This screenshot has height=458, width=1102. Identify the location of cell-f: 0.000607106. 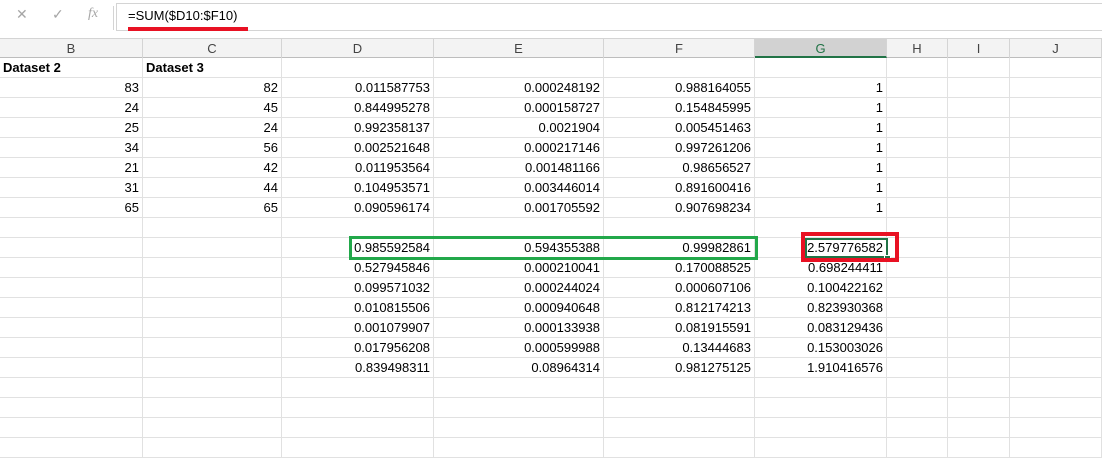
(679, 288).